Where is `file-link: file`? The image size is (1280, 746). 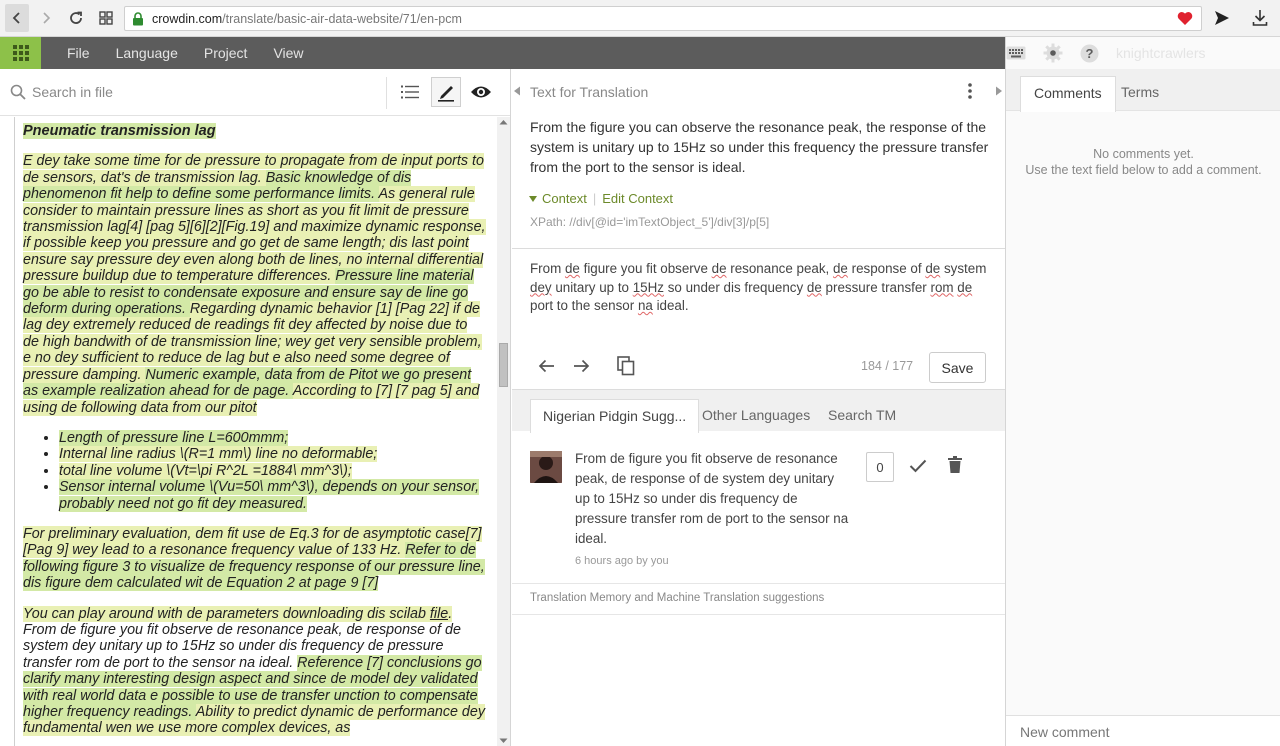
file-link: file is located at coordinates (439, 613).